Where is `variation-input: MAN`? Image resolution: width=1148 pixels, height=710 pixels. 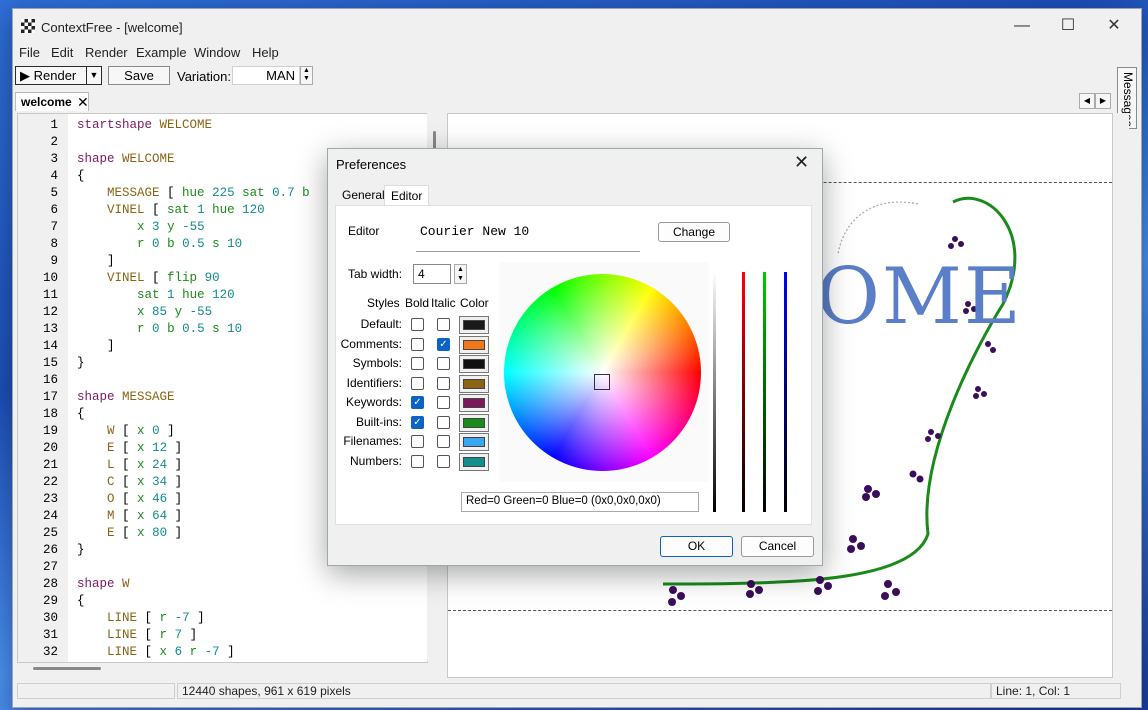 variation-input: MAN is located at coordinates (266, 75).